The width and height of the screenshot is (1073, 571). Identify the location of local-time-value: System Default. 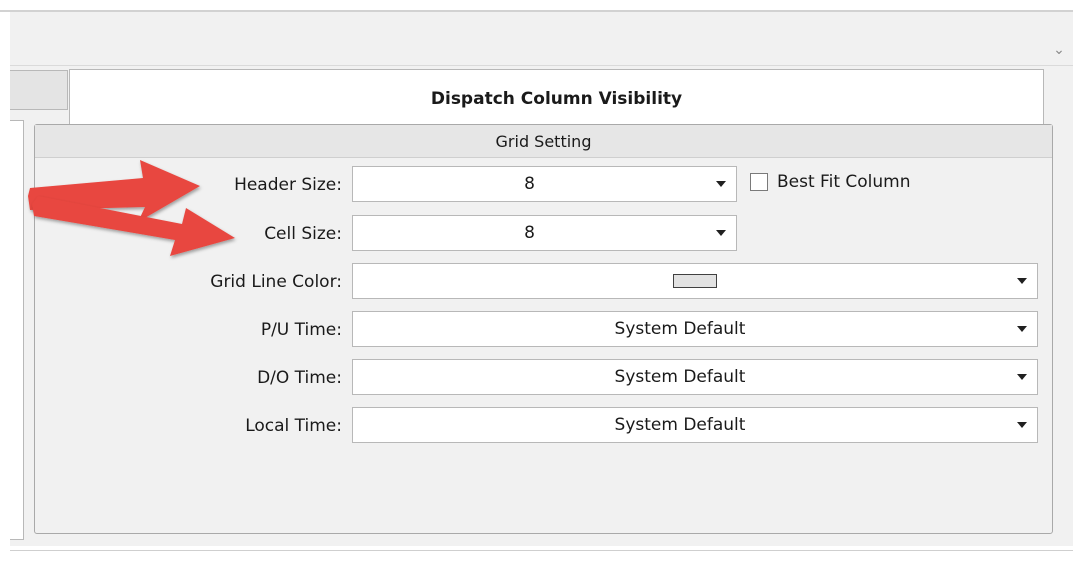
(680, 425).